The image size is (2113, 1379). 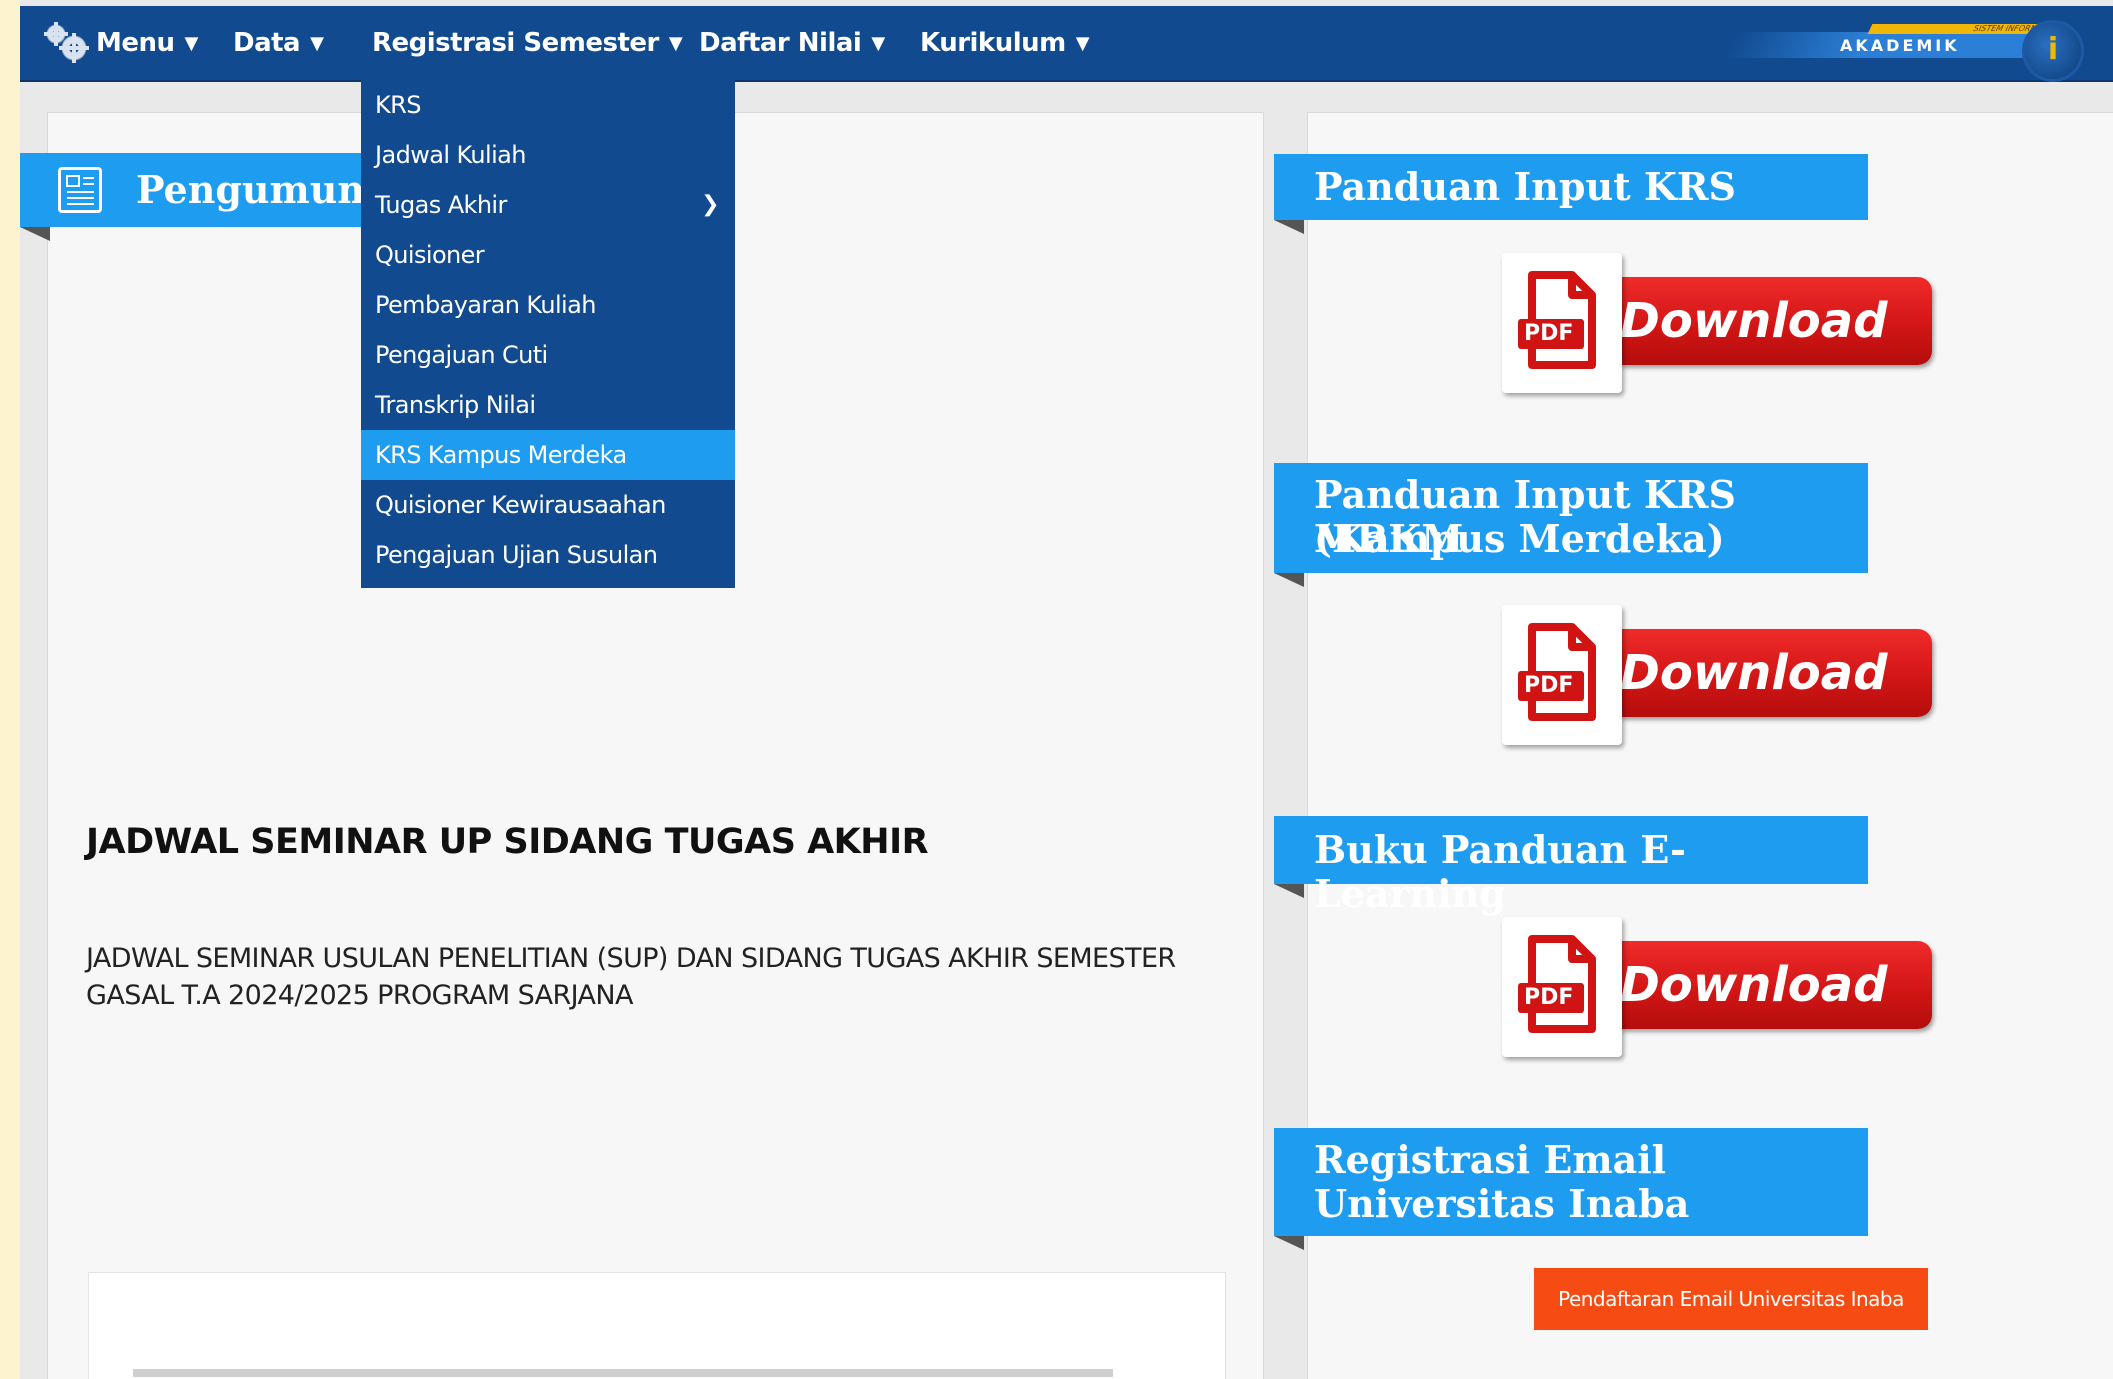 What do you see at coordinates (135, 43) in the screenshot?
I see `nav-menu-label: Menu` at bounding box center [135, 43].